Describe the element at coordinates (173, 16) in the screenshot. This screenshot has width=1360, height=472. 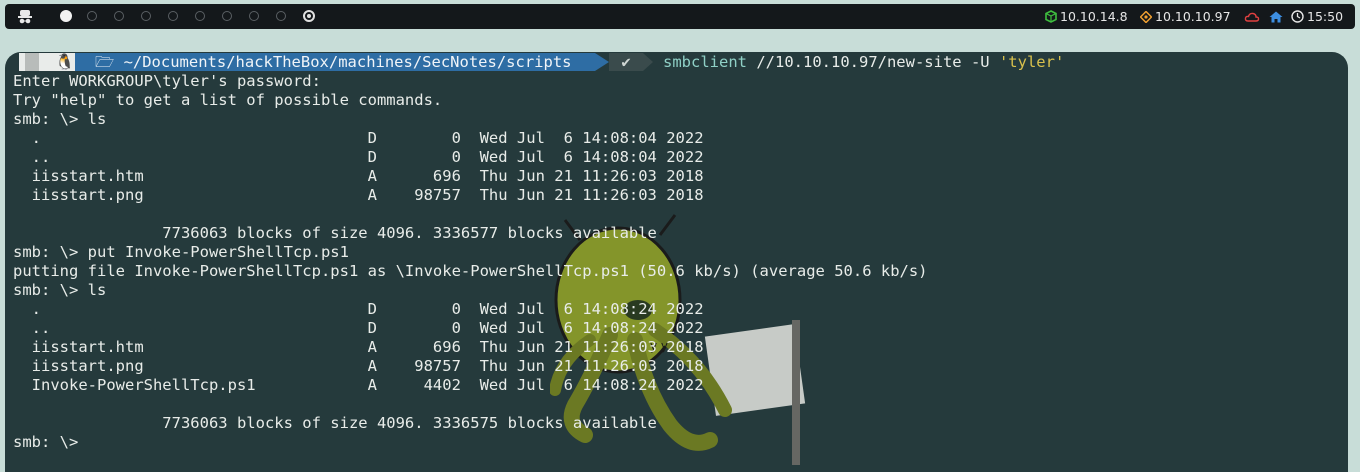
I see `workspace-5-indicator` at that location.